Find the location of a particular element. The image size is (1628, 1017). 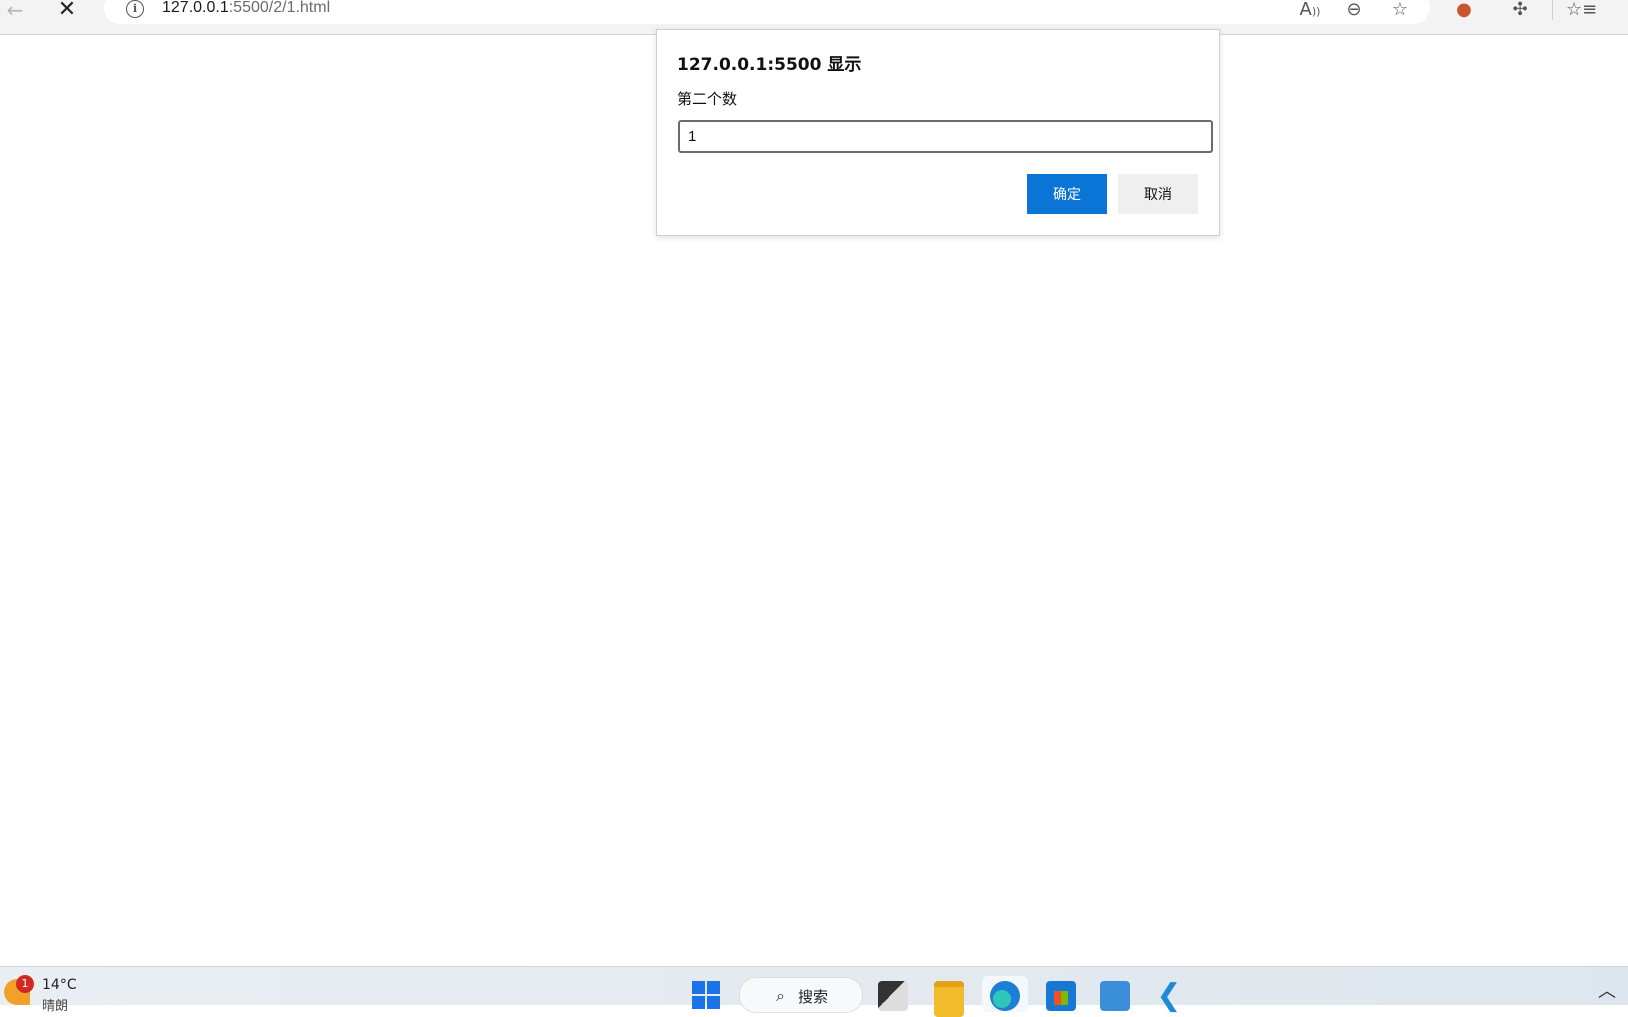

search-icon: ⌕ is located at coordinates (780, 995).